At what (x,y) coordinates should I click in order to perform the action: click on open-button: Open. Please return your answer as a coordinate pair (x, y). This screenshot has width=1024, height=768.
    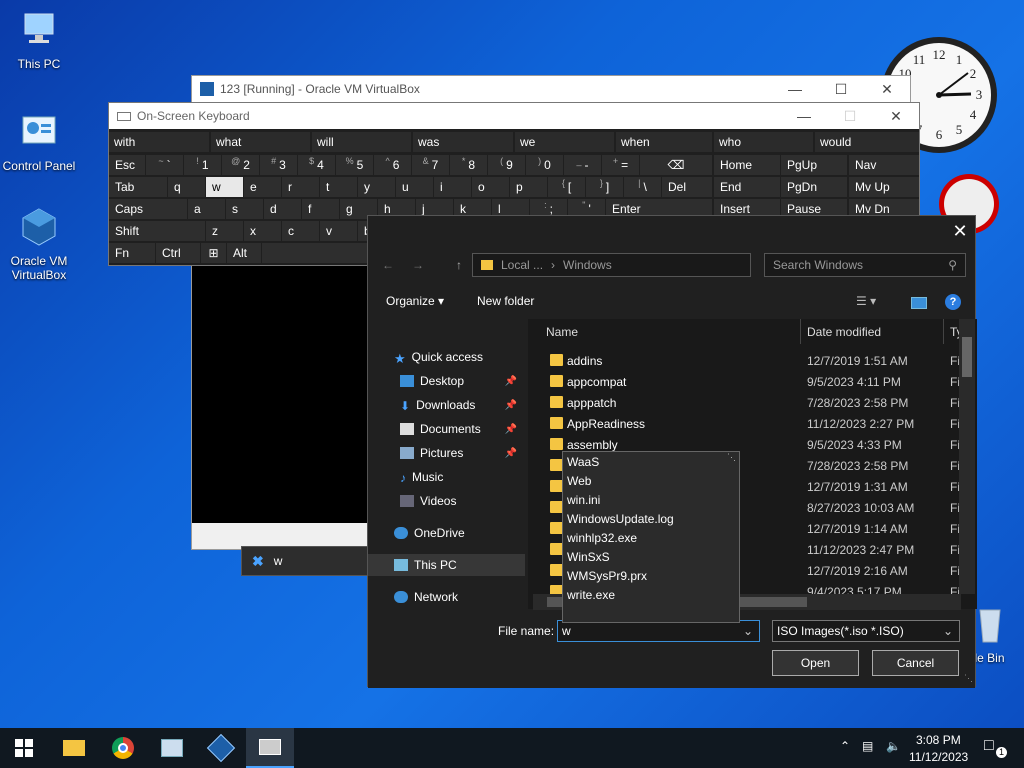
    Looking at the image, I should click on (815, 663).